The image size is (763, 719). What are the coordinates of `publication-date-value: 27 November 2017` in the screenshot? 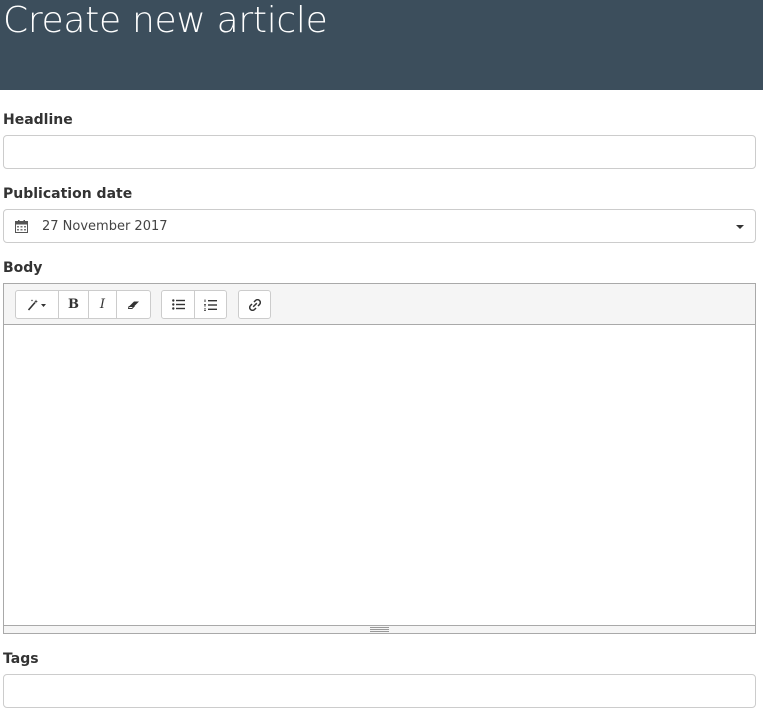 It's located at (105, 226).